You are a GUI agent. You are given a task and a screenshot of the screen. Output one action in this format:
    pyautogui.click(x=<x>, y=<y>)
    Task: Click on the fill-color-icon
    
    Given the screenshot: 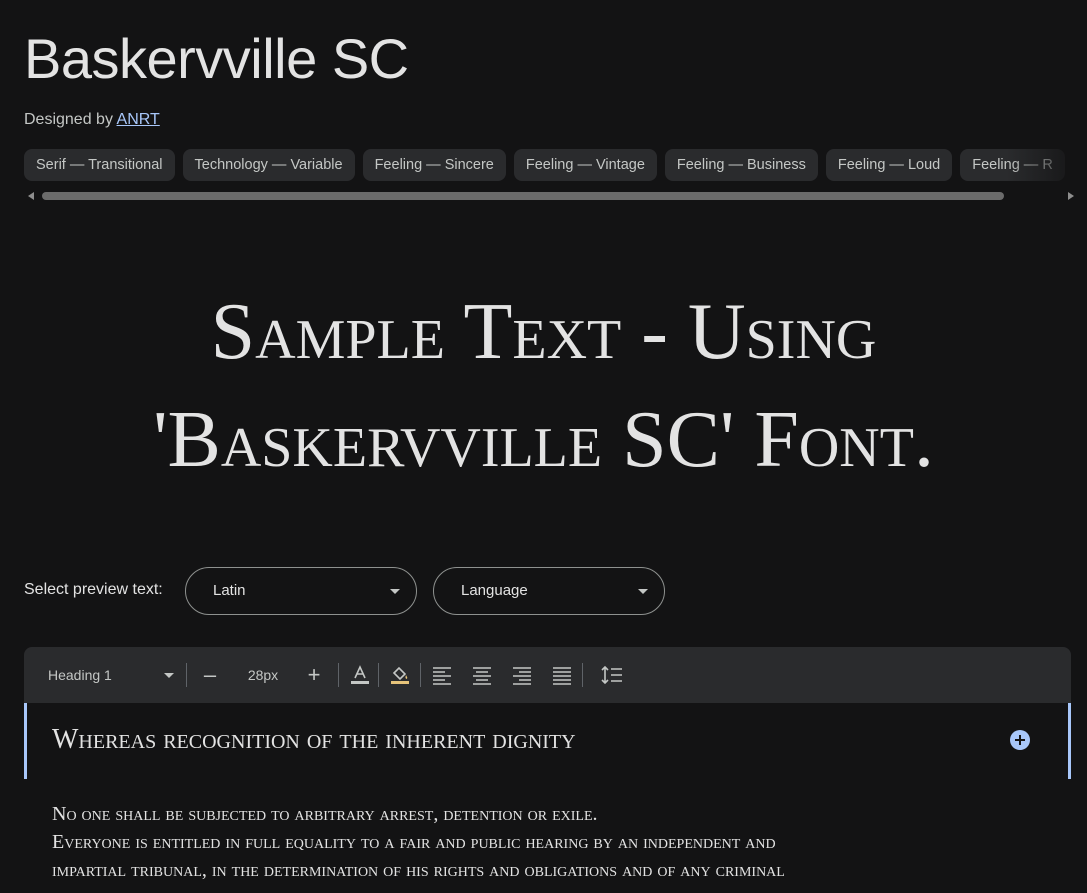 What is the action you would take?
    pyautogui.click(x=400, y=675)
    